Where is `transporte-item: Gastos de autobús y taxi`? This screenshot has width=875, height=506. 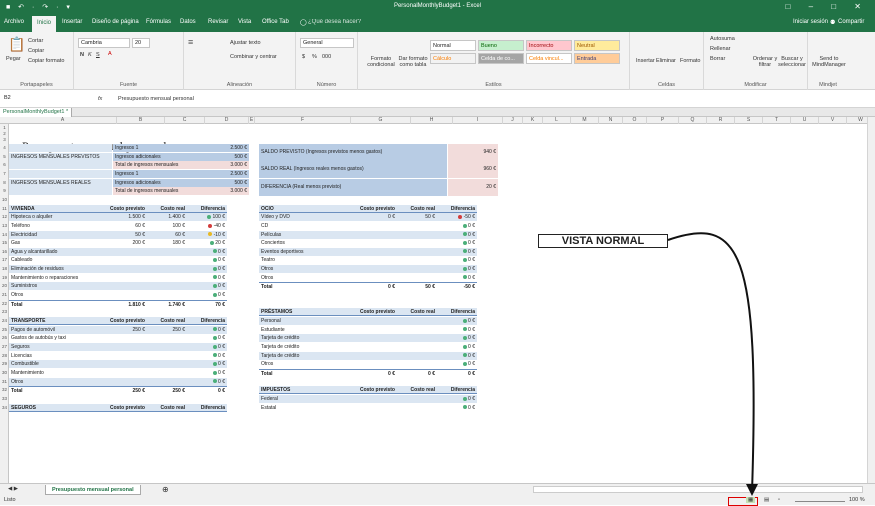
transporte-item: Gastos de autobús y taxi is located at coordinates (51, 338).